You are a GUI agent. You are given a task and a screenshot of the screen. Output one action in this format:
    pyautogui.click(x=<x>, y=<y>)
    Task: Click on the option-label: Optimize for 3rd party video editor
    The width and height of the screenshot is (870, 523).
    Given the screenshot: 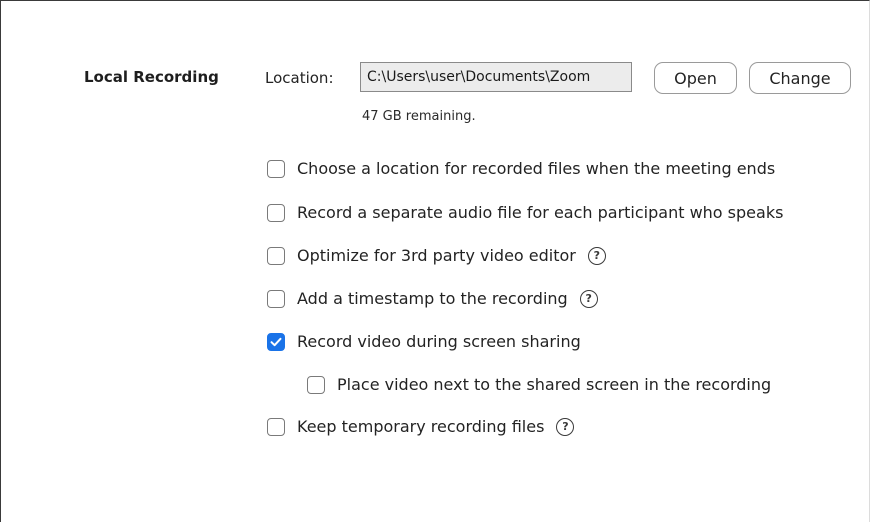 What is the action you would take?
    pyautogui.click(x=436, y=255)
    